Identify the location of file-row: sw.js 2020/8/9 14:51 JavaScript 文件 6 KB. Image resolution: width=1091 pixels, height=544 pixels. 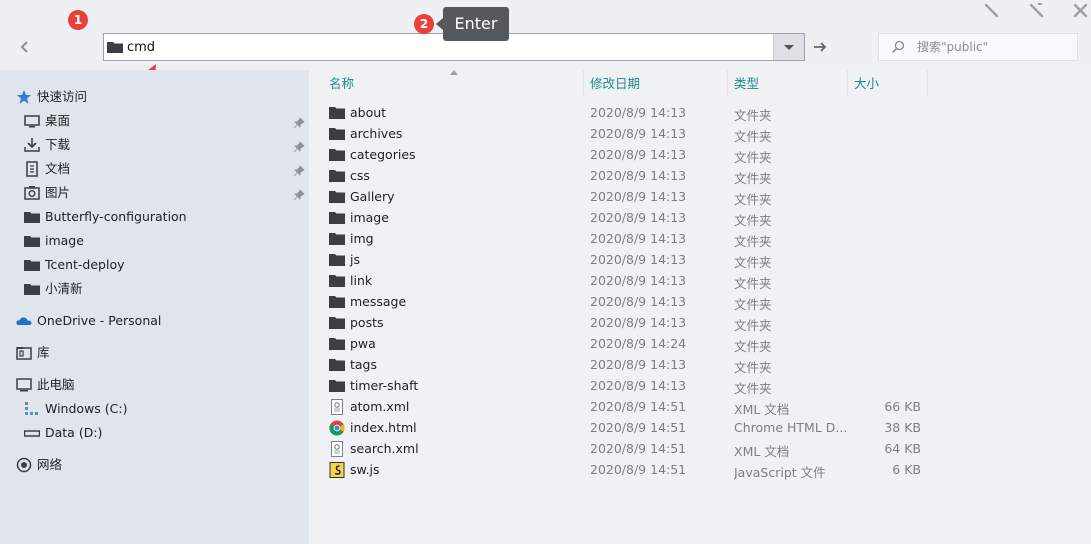
(709, 470).